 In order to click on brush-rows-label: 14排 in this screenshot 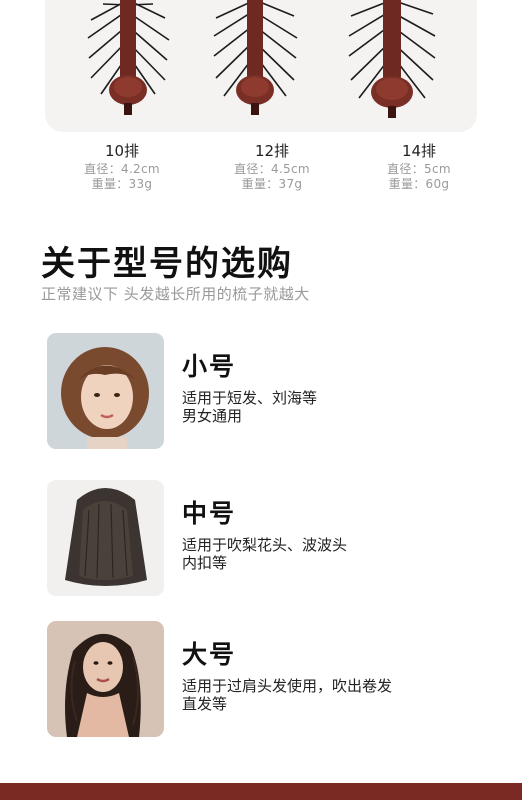, I will do `click(419, 151)`.